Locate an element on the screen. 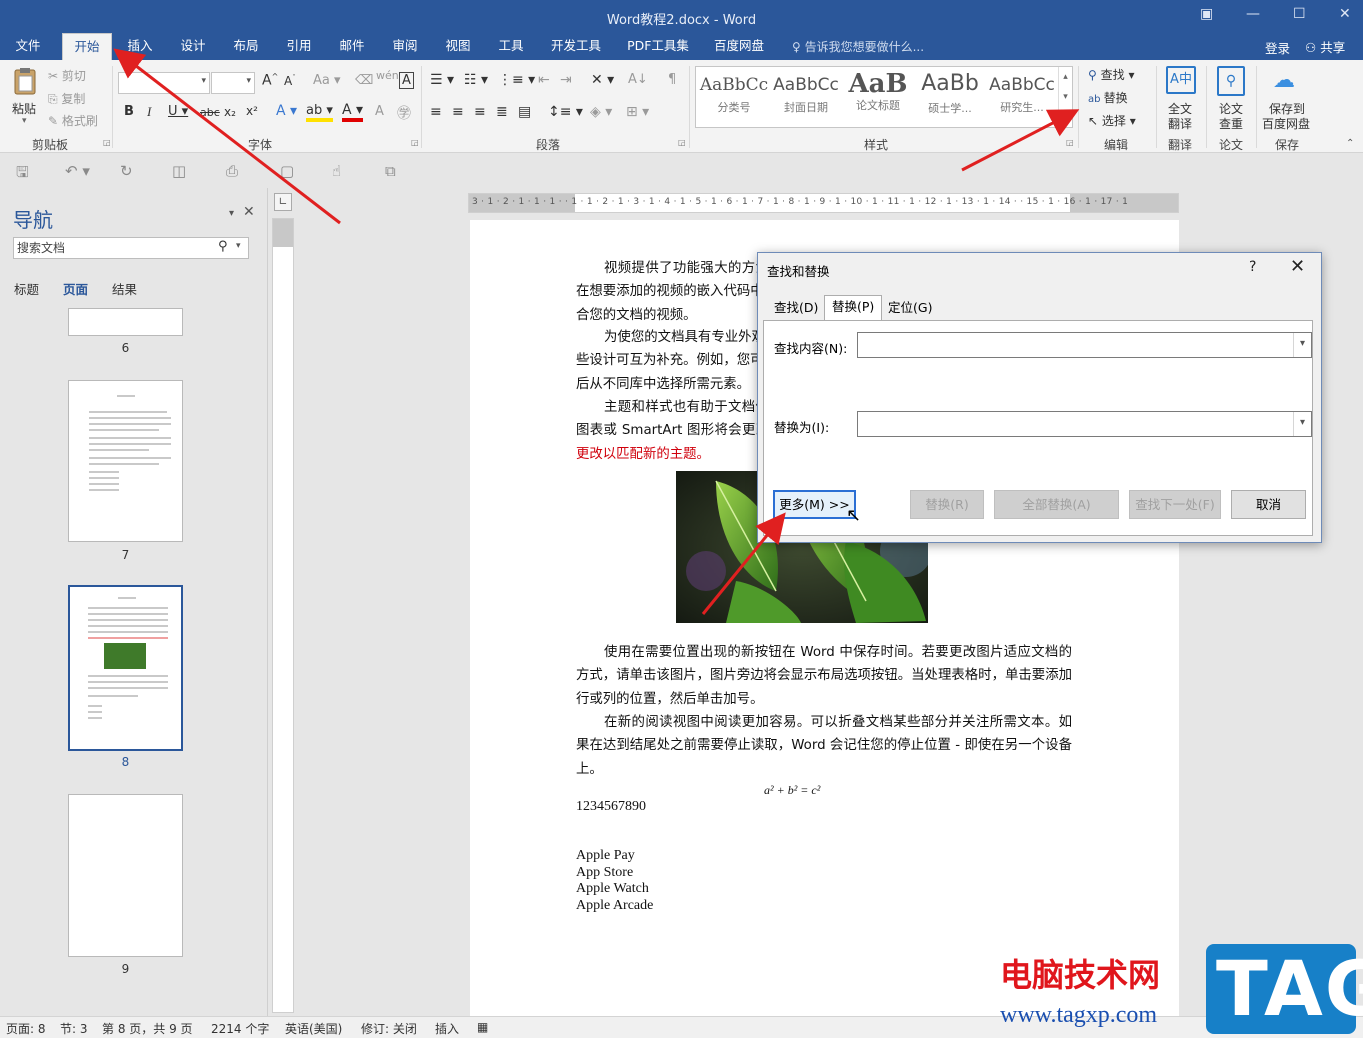 This screenshot has height=1038, width=1363. tab-design: 设计 is located at coordinates (193, 46).